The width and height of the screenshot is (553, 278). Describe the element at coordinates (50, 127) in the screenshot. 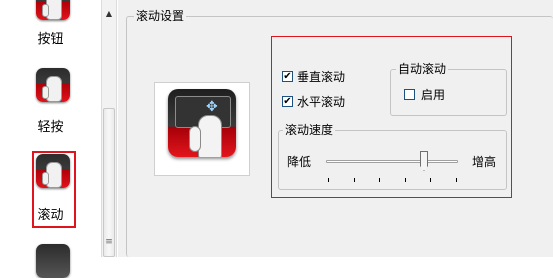

I see `gesture-label-tap: 轻按` at that location.